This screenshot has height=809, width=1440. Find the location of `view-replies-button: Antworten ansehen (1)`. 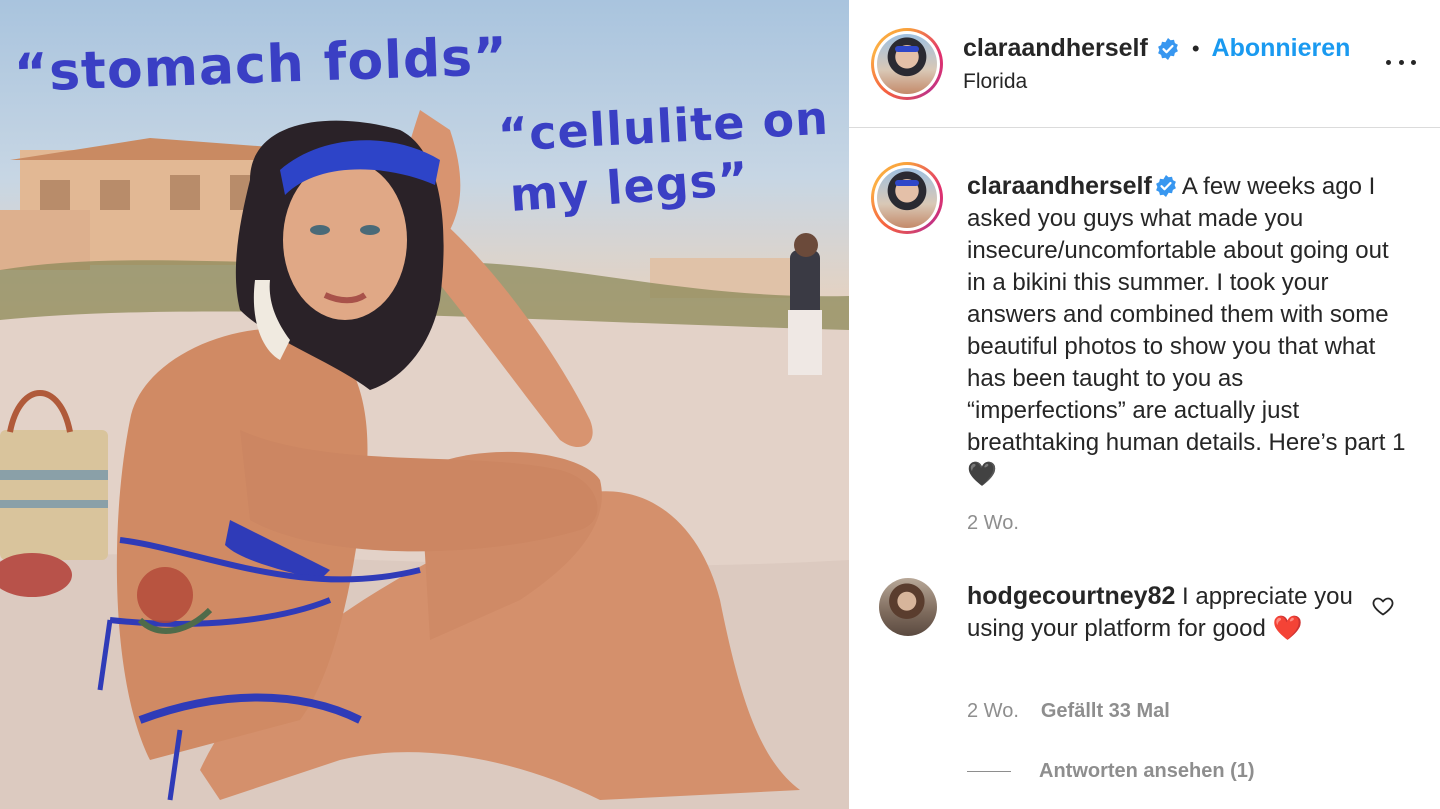

view-replies-button: Antworten ansehen (1) is located at coordinates (1111, 771).